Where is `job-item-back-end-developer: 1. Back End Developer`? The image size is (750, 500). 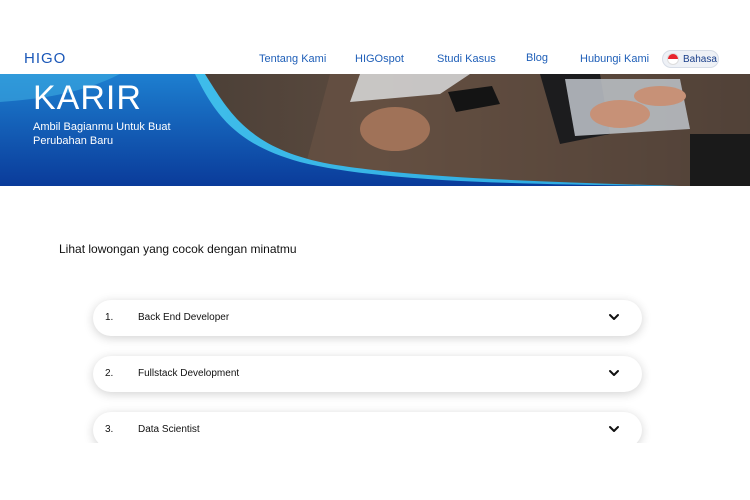 job-item-back-end-developer: 1. Back End Developer is located at coordinates (367, 318).